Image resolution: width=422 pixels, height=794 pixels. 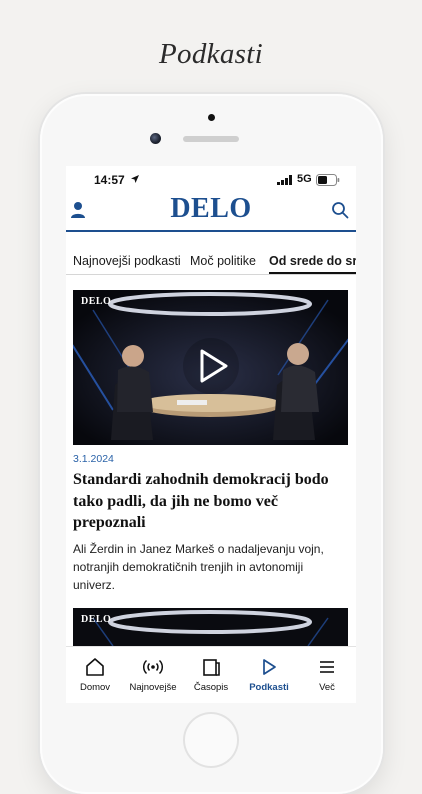 I want to click on delo-logo: DELO, so click(x=211, y=209).